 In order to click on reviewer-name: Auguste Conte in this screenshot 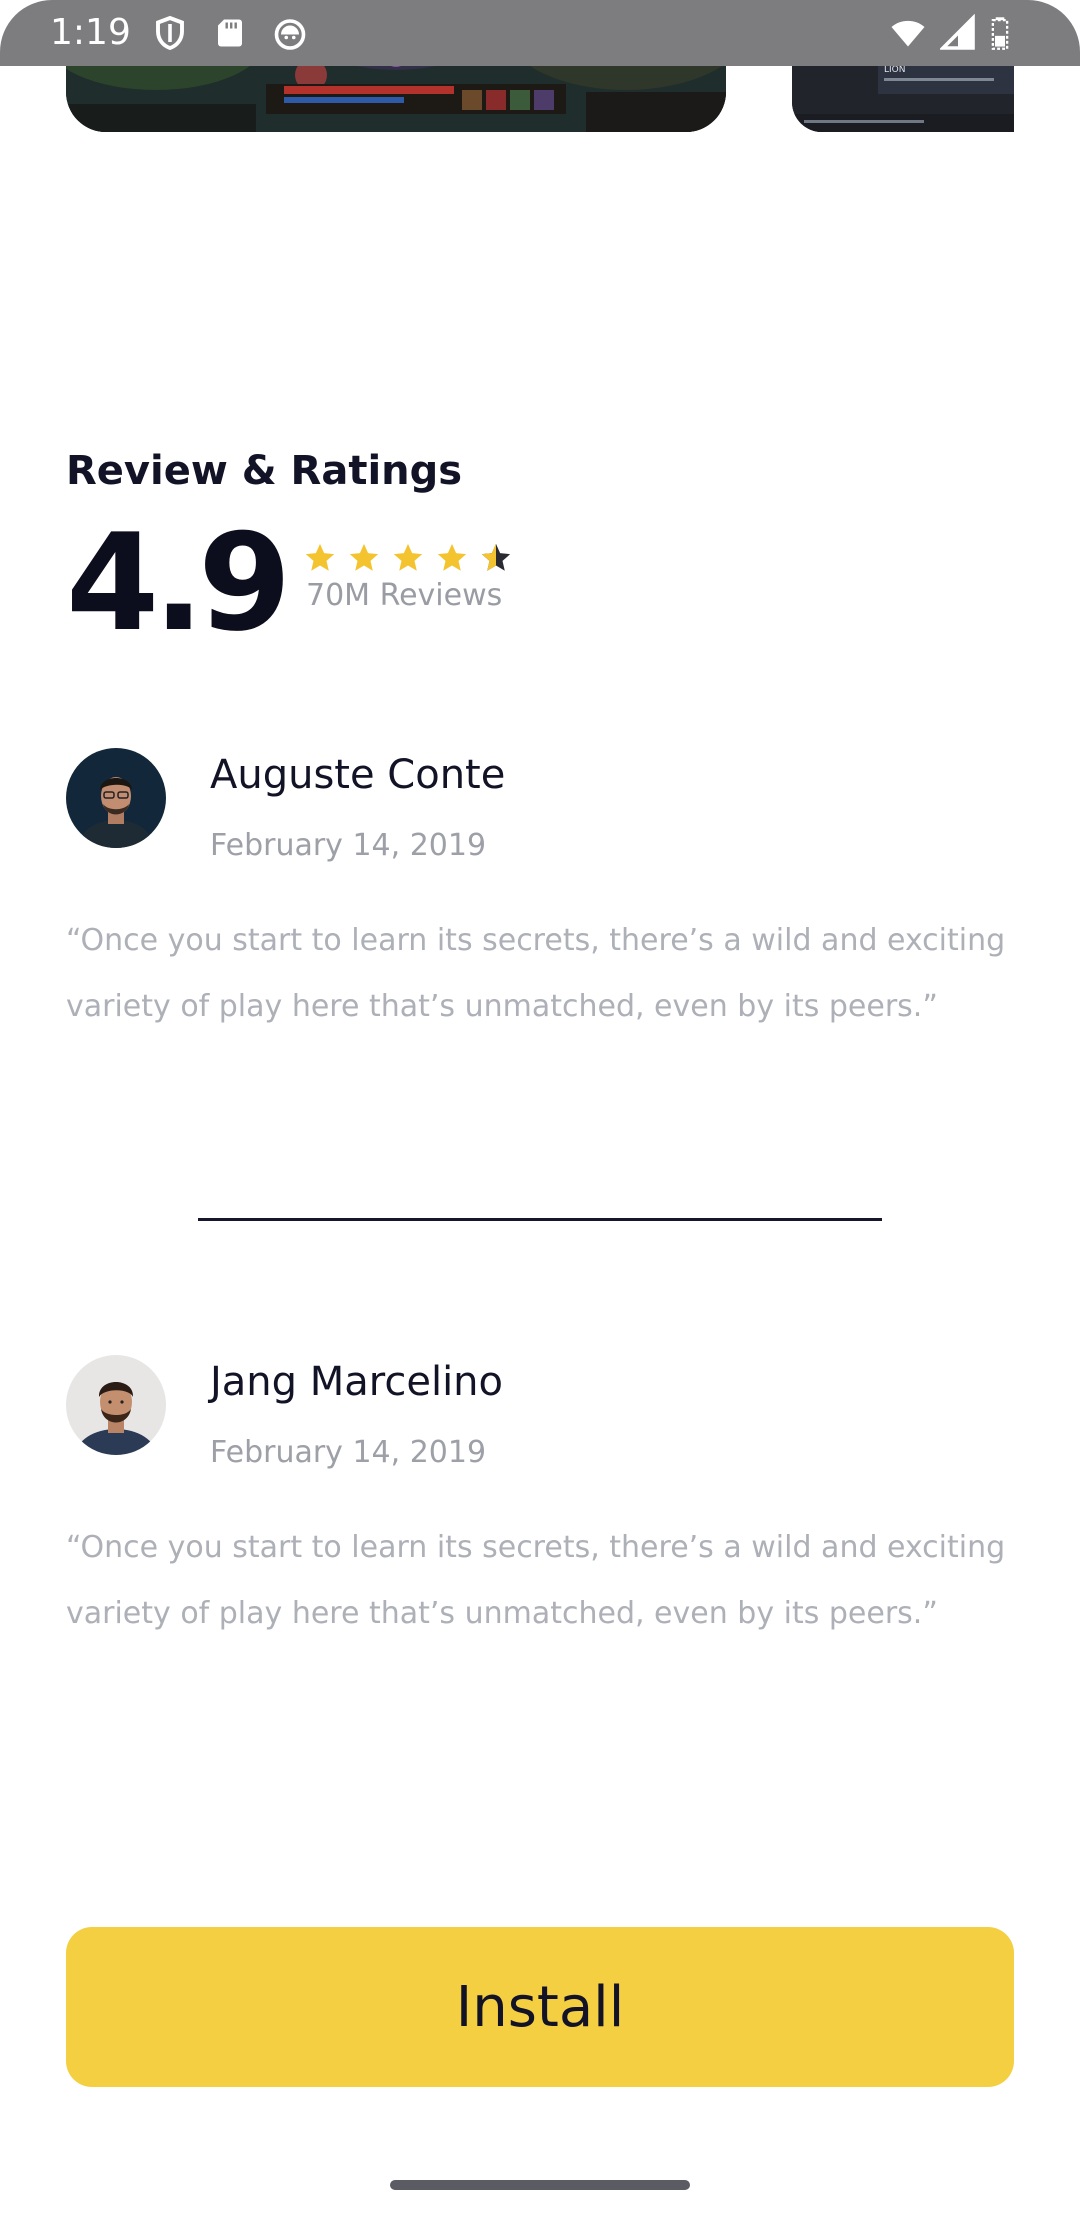, I will do `click(358, 775)`.